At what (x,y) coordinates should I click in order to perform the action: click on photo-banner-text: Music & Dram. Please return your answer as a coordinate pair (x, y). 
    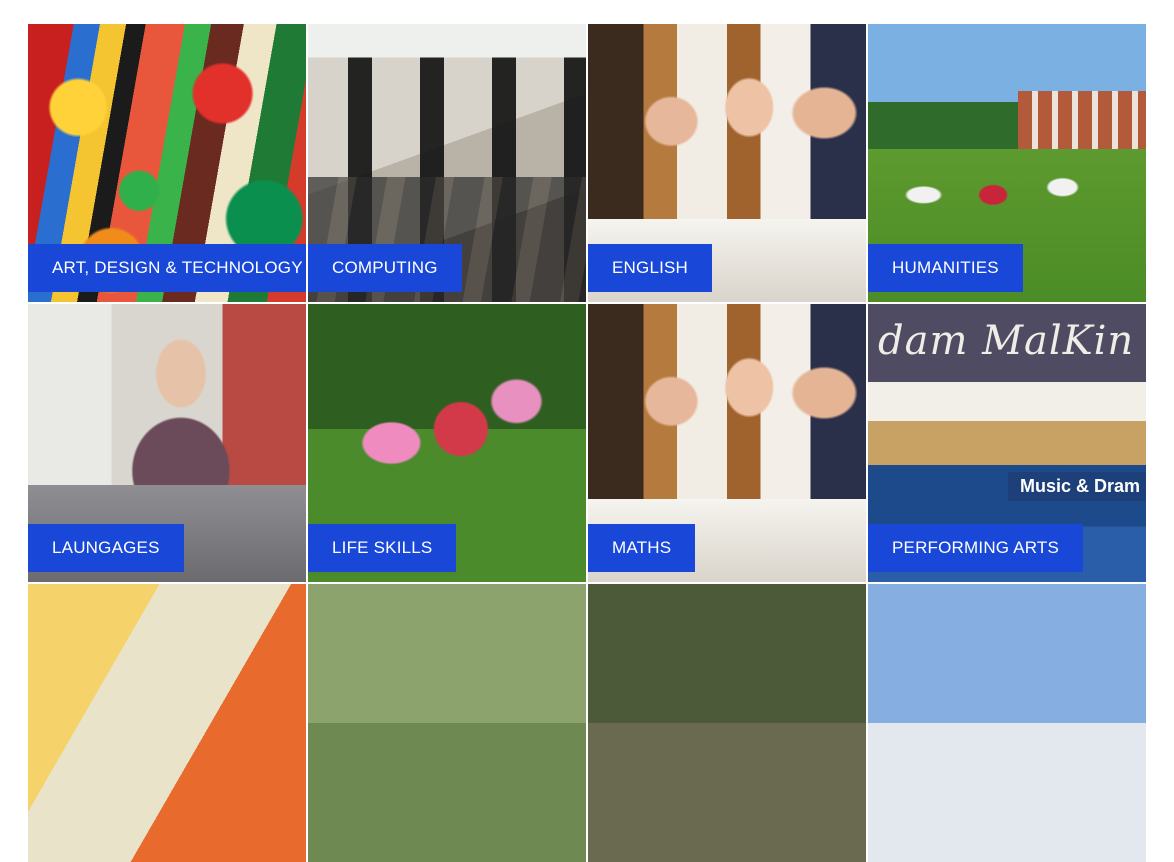
    Looking at the image, I should click on (1076, 486).